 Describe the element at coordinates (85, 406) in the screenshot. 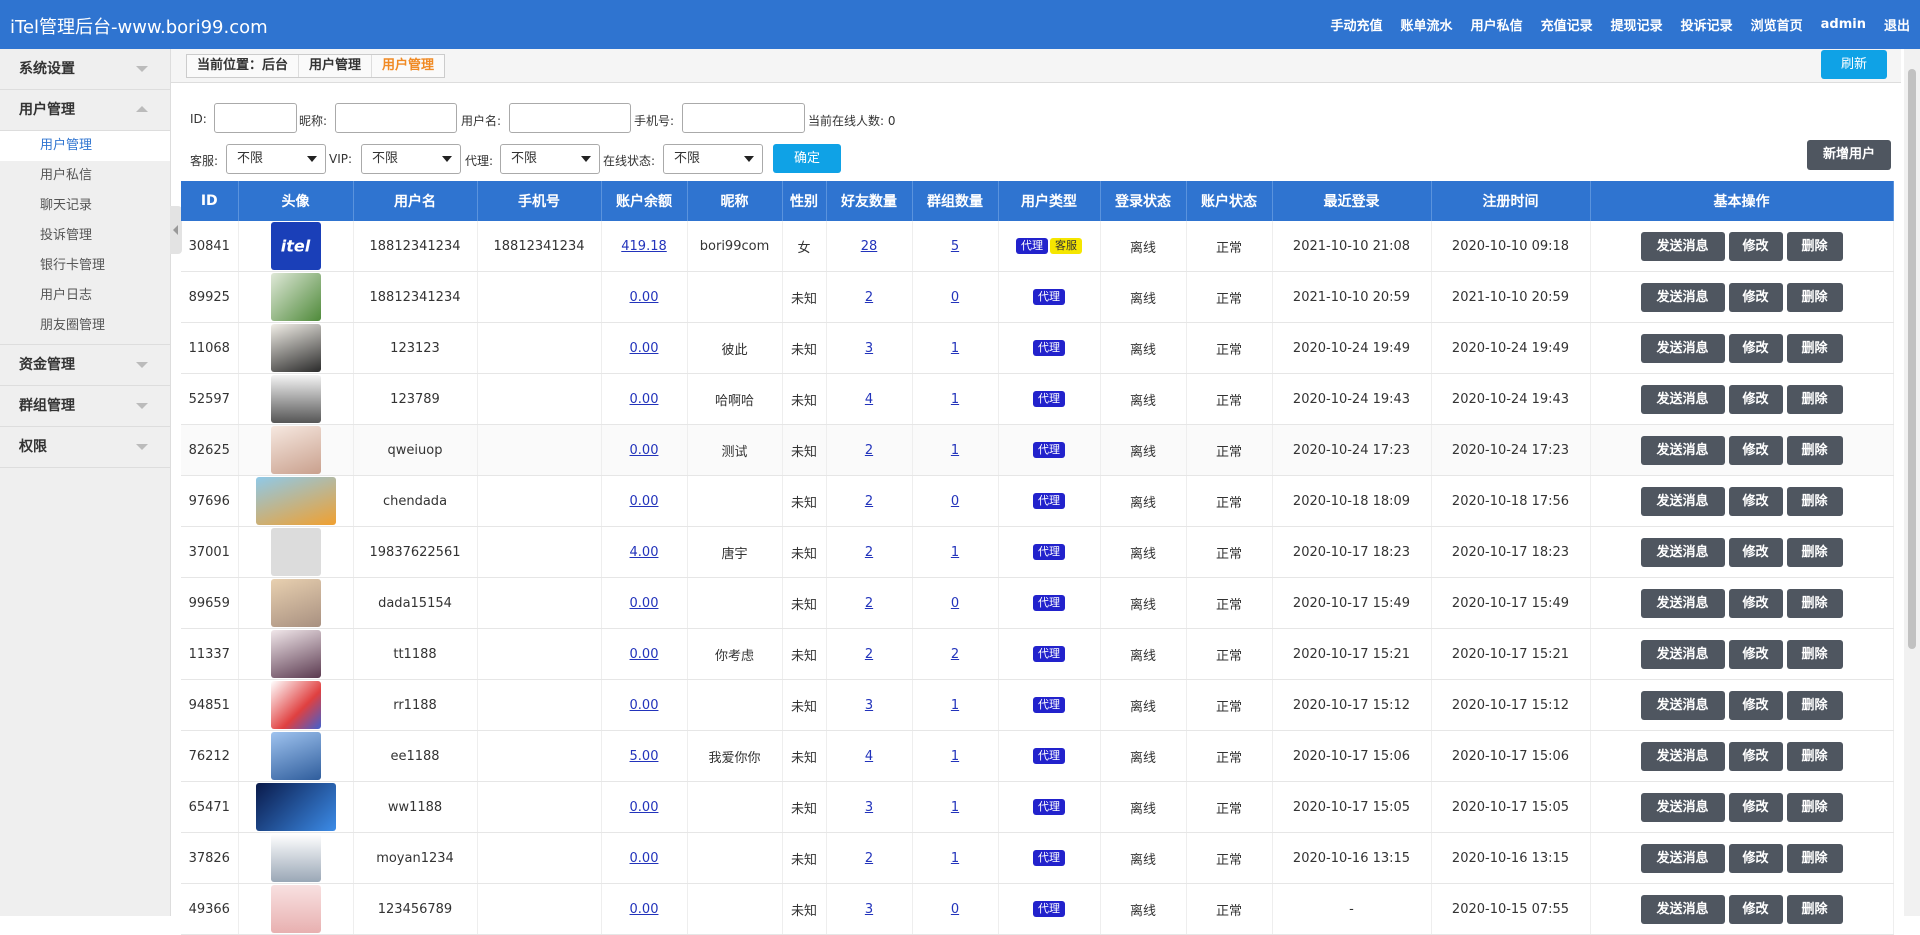

I see `sidebar-group-groups: 群组管理` at that location.